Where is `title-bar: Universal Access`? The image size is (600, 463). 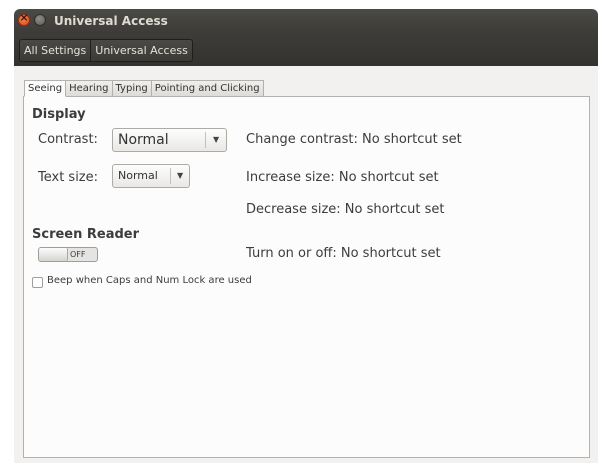 title-bar: Universal Access is located at coordinates (306, 21).